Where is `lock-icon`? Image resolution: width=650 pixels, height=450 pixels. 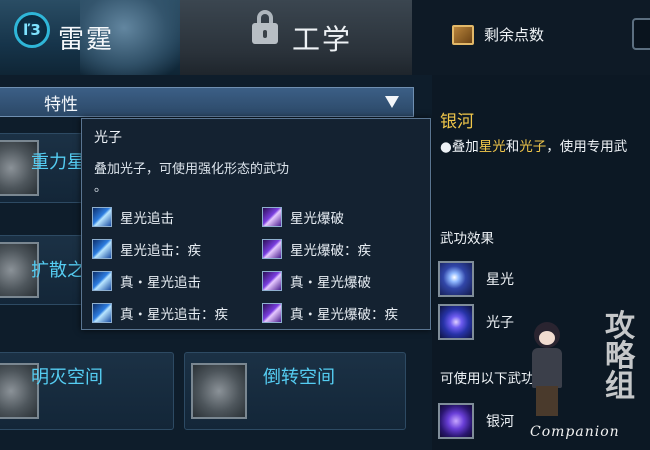 lock-icon is located at coordinates (265, 27).